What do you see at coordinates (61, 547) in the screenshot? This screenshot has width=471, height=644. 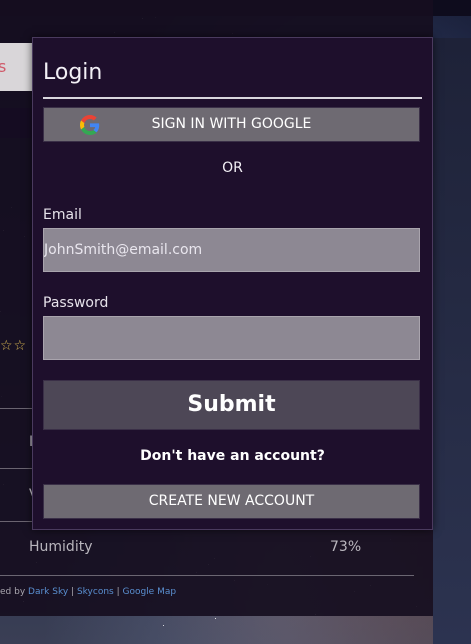 I see `humidity-label: Humidity` at bounding box center [61, 547].